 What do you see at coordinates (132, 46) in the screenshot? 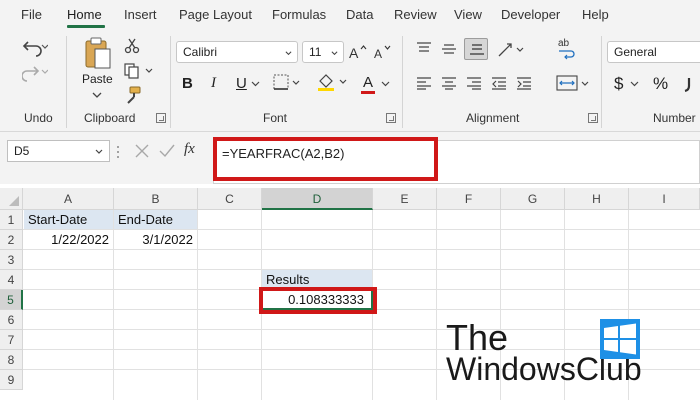
I see `cut-icon` at bounding box center [132, 46].